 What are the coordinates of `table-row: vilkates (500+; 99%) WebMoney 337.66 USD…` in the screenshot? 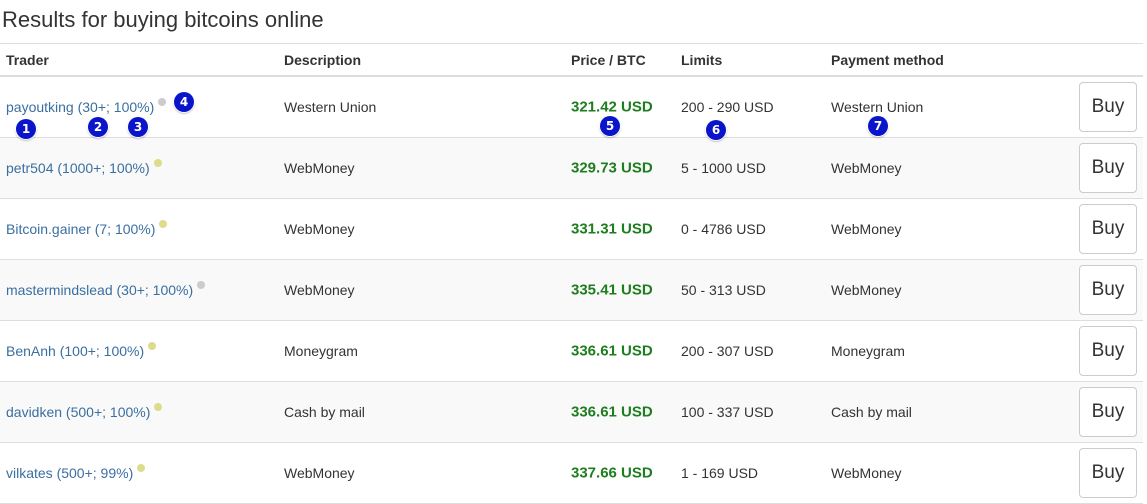 It's located at (571, 473).